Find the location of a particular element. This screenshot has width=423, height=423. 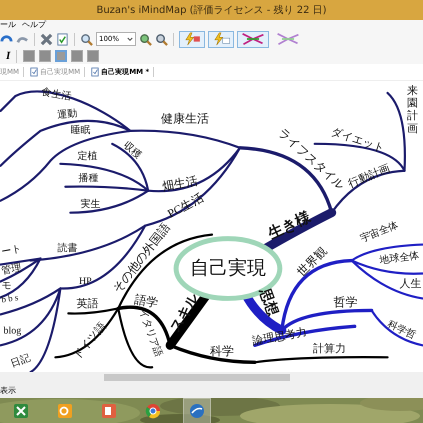

branch-label: 来園計画 is located at coordinates (412, 109).